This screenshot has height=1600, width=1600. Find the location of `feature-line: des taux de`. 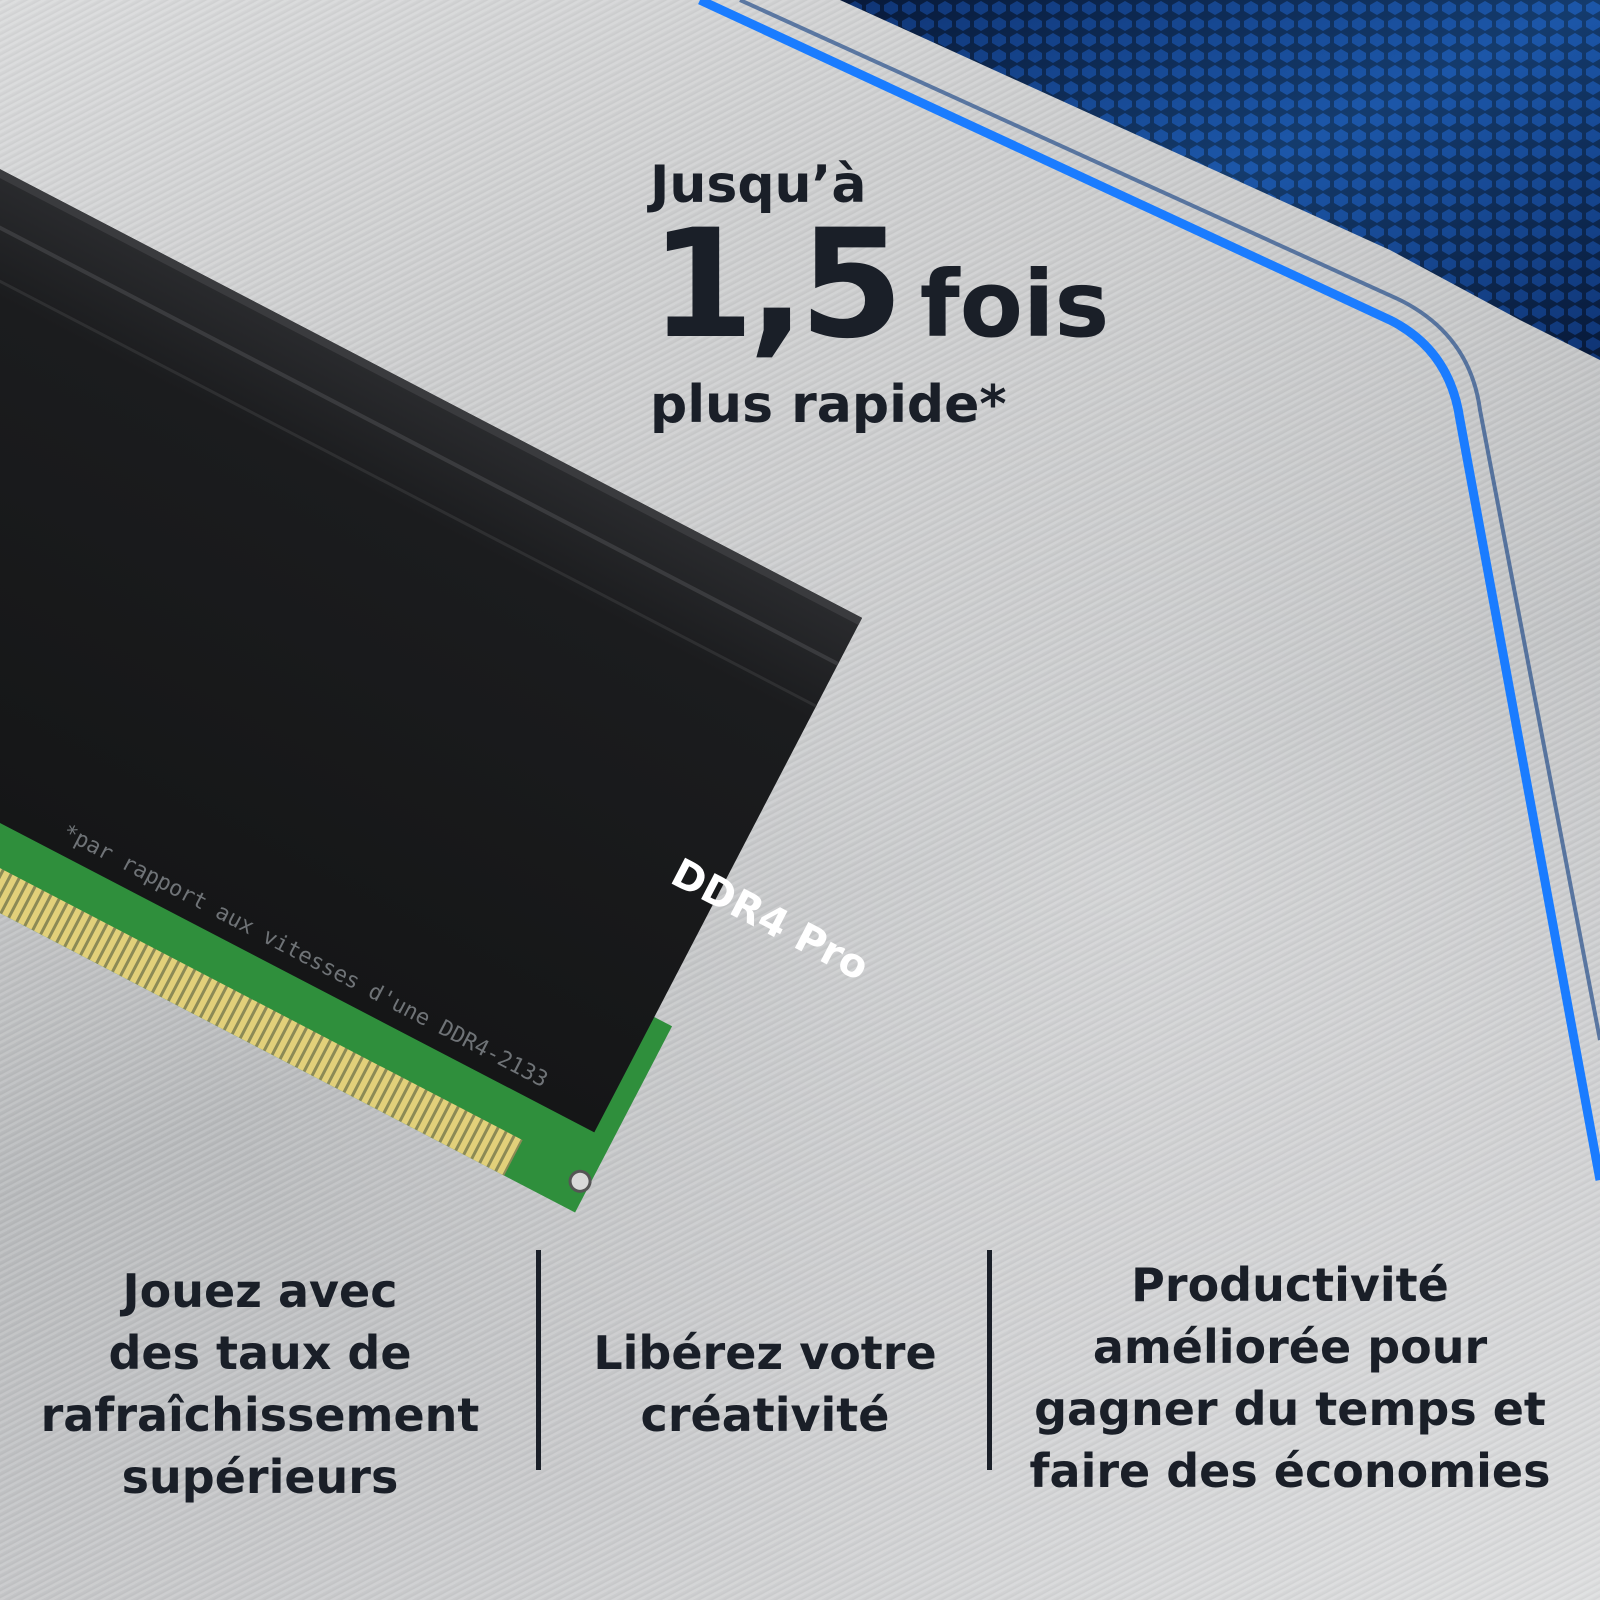

feature-line: des taux de is located at coordinates (260, 1353).